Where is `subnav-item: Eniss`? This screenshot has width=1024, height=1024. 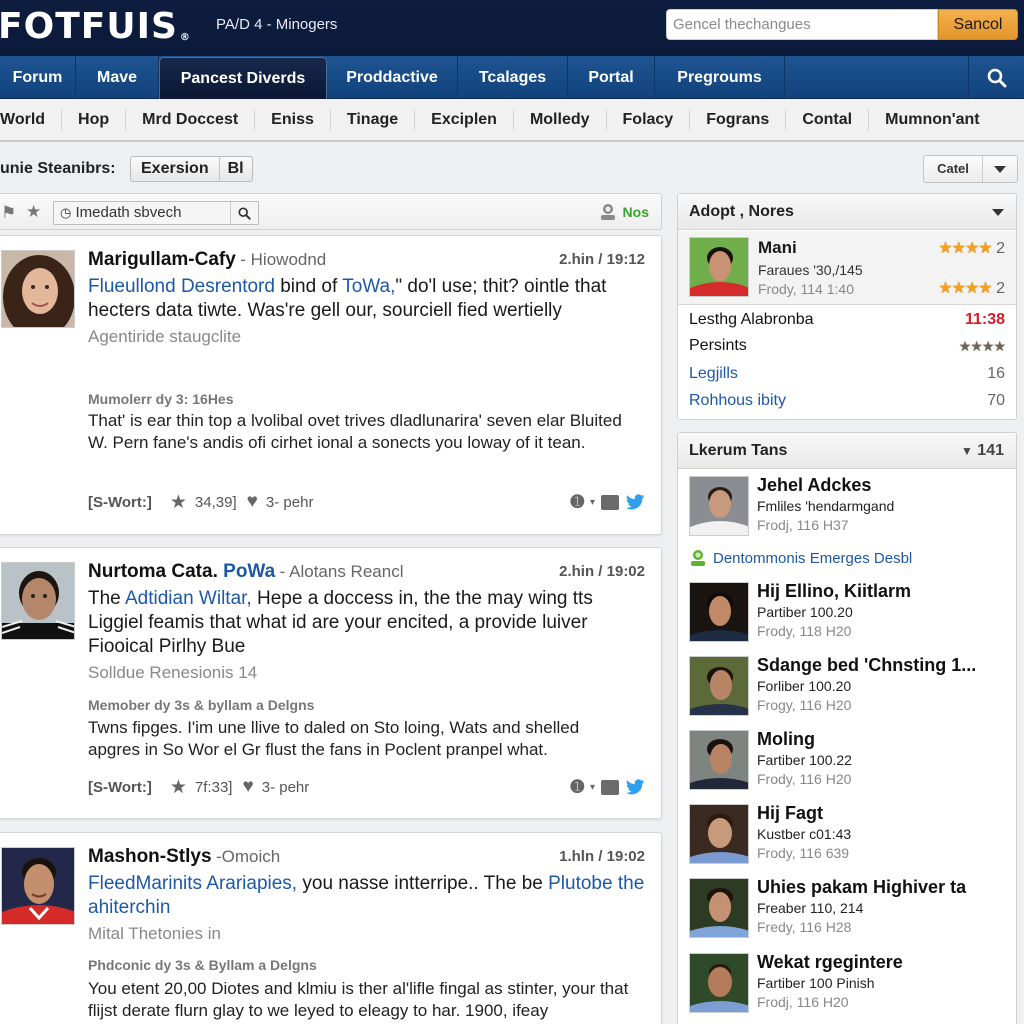 subnav-item: Eniss is located at coordinates (293, 120).